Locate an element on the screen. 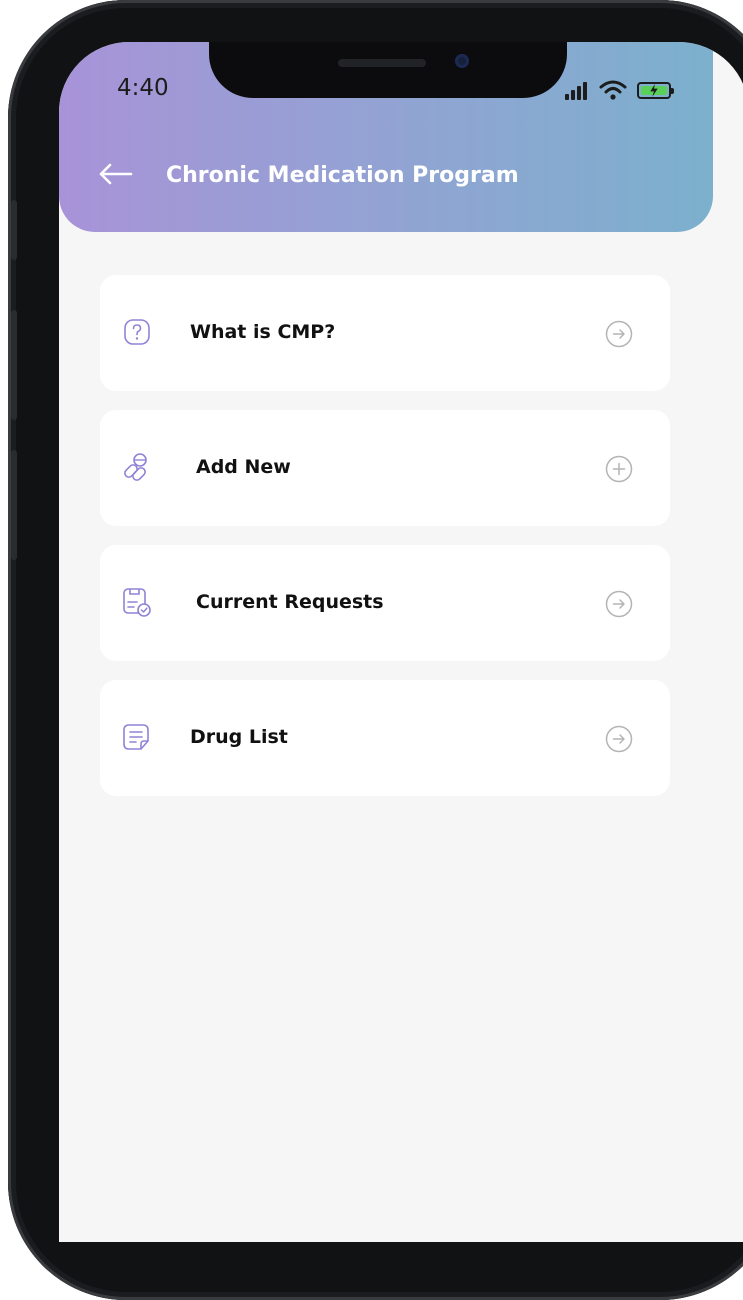 This screenshot has width=743, height=1300. status-time: 4:40 is located at coordinates (143, 88).